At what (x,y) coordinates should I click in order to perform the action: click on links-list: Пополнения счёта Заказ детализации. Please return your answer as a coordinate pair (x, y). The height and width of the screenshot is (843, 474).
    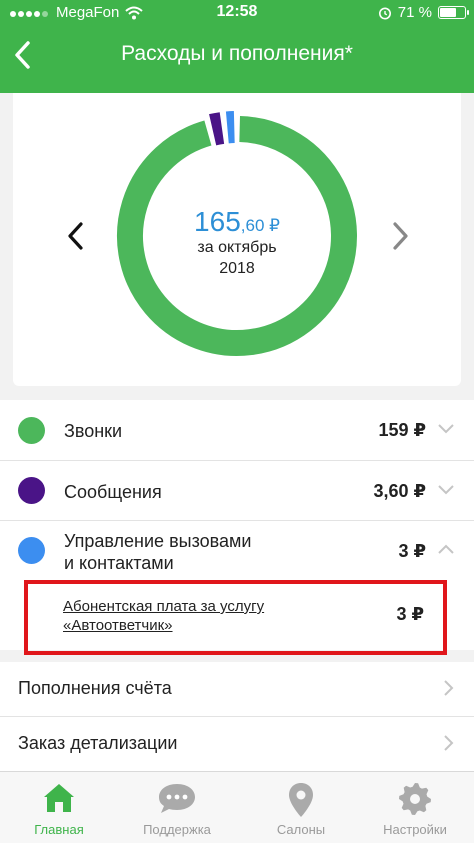
    Looking at the image, I should click on (237, 716).